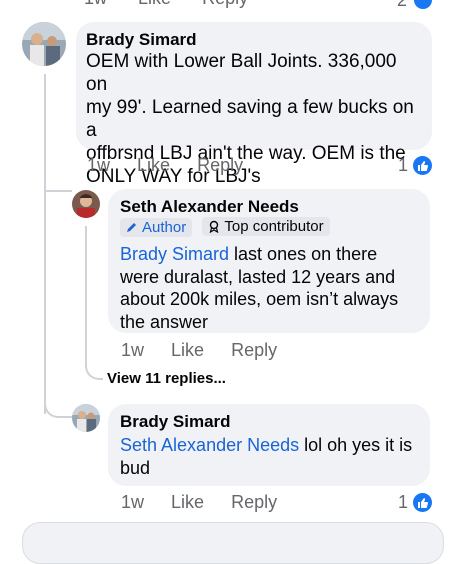 The width and height of the screenshot is (454, 564). I want to click on top-contributor-label: Top contributor, so click(274, 226).